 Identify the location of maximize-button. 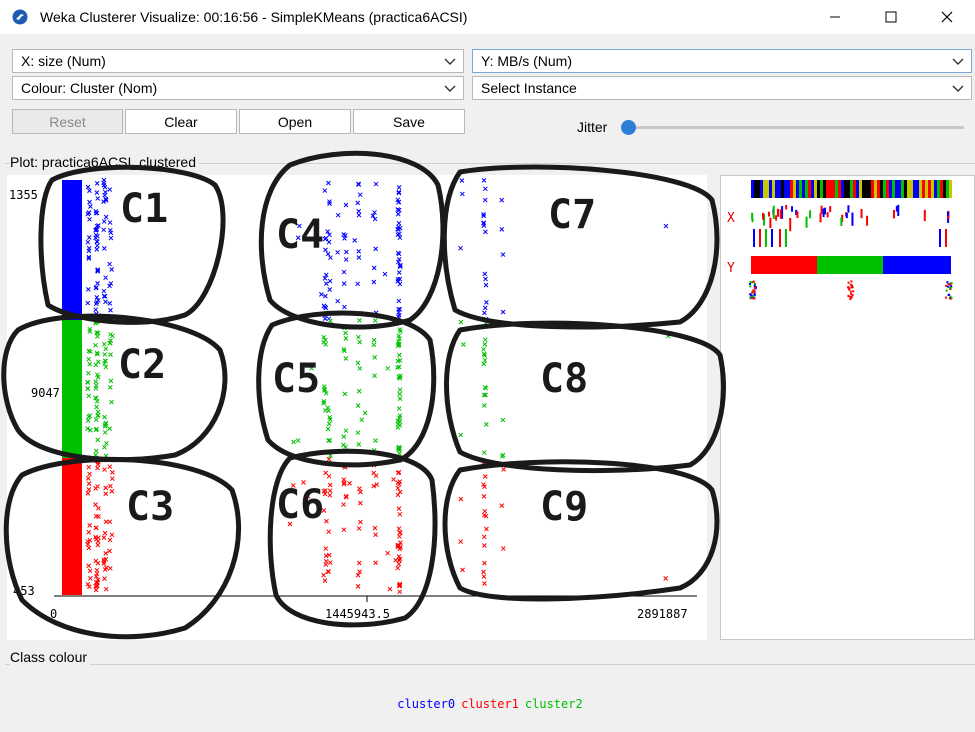
(891, 17).